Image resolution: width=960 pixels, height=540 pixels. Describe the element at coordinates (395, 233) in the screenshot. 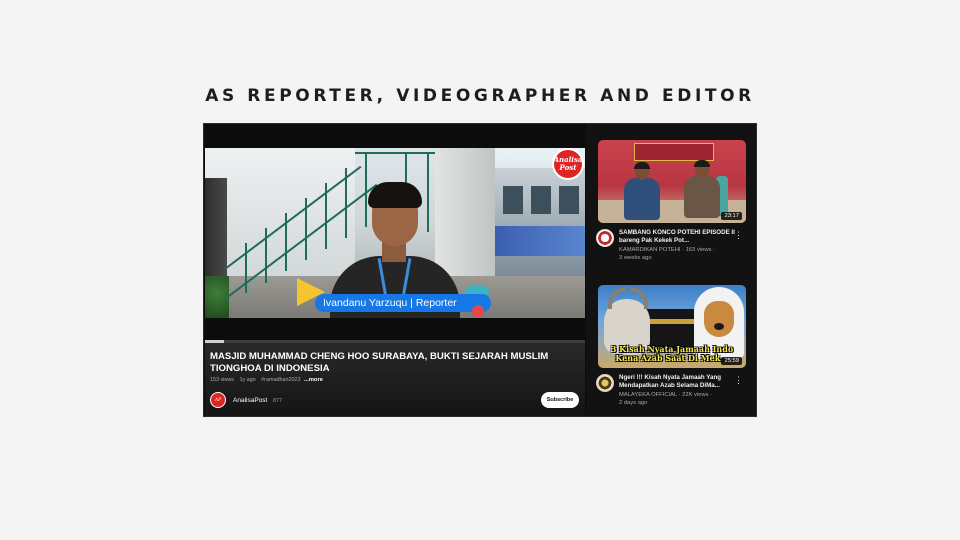

I see `video-player: Analisa Post Ivandanu Yarzuqu | Reporter` at that location.